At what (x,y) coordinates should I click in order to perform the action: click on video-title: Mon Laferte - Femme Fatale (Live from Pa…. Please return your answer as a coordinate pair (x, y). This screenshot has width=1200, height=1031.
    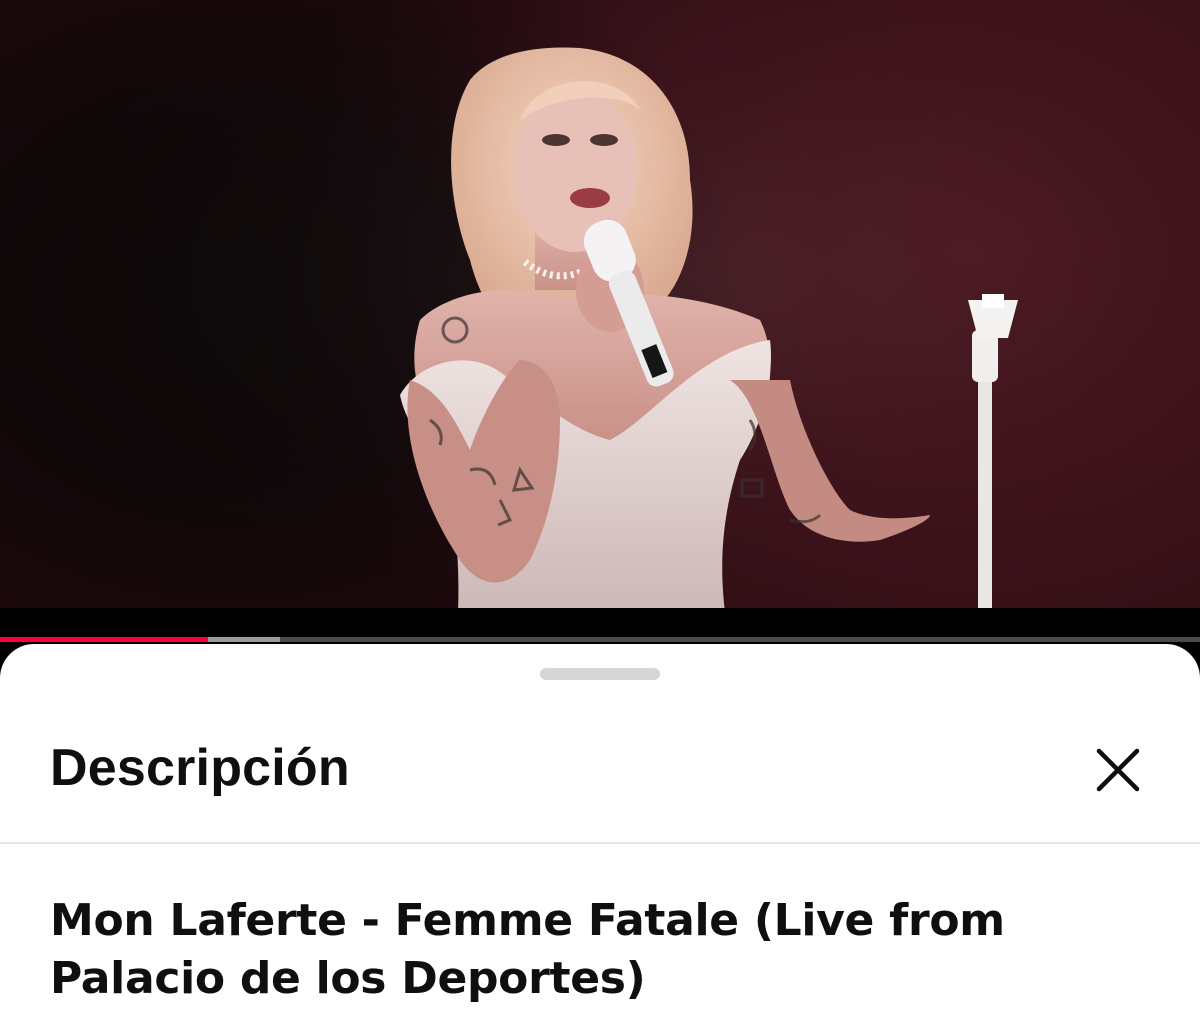
    Looking at the image, I should click on (527, 949).